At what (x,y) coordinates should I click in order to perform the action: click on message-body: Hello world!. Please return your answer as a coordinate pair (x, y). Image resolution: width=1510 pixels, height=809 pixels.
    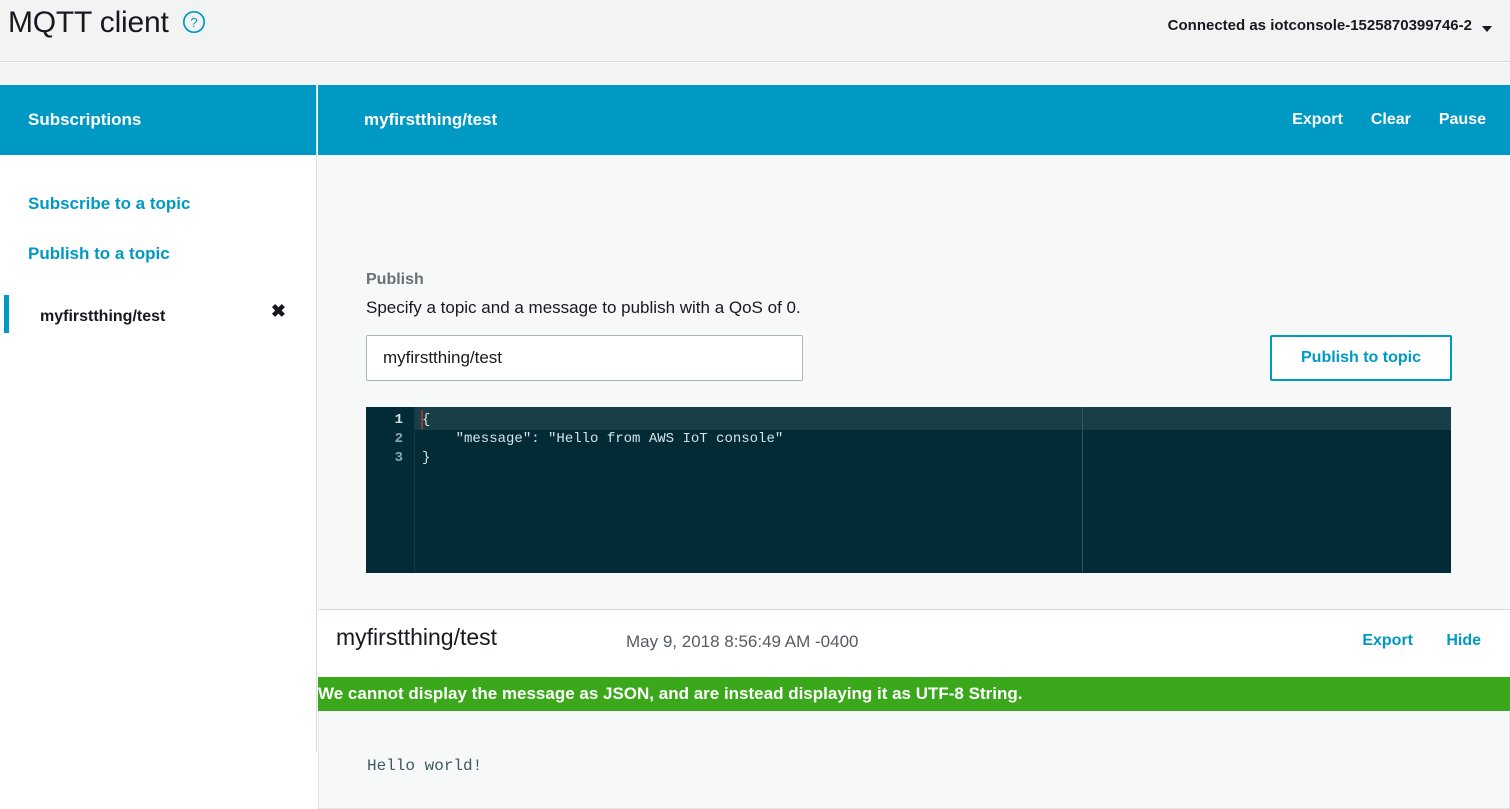
    Looking at the image, I should click on (914, 760).